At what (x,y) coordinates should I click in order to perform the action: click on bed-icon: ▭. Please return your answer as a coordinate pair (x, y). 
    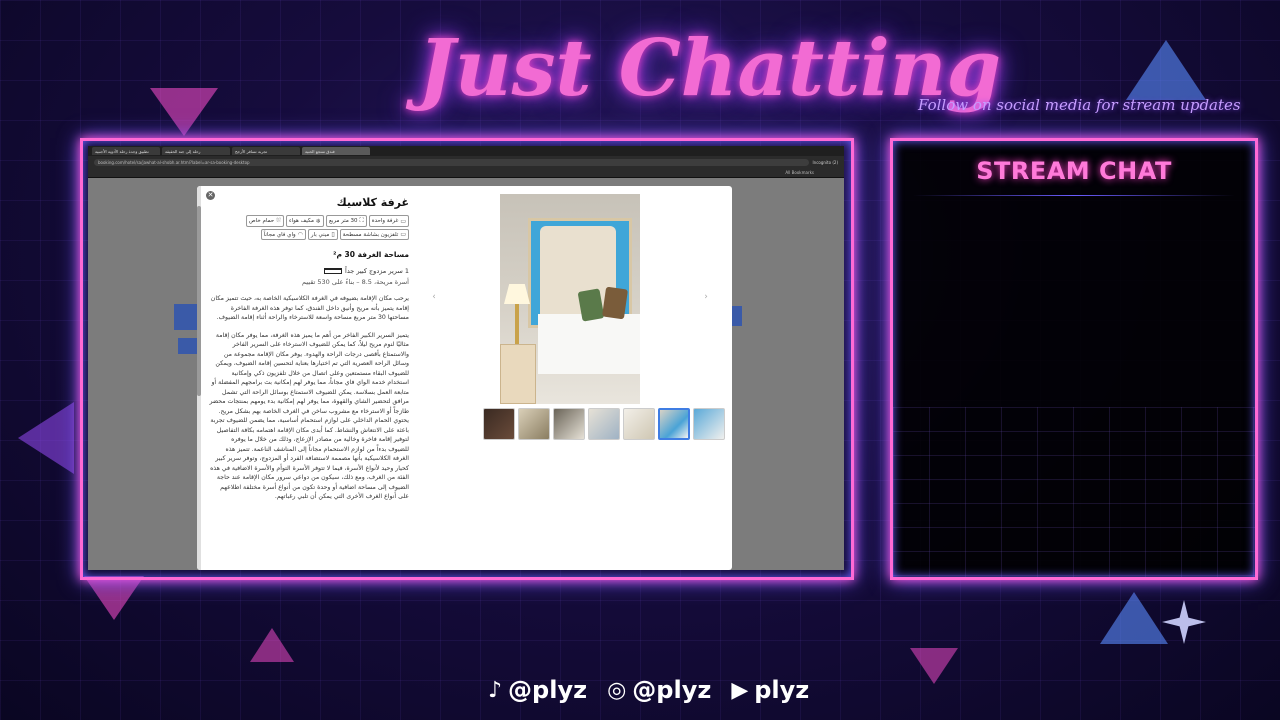
    Looking at the image, I should click on (403, 221).